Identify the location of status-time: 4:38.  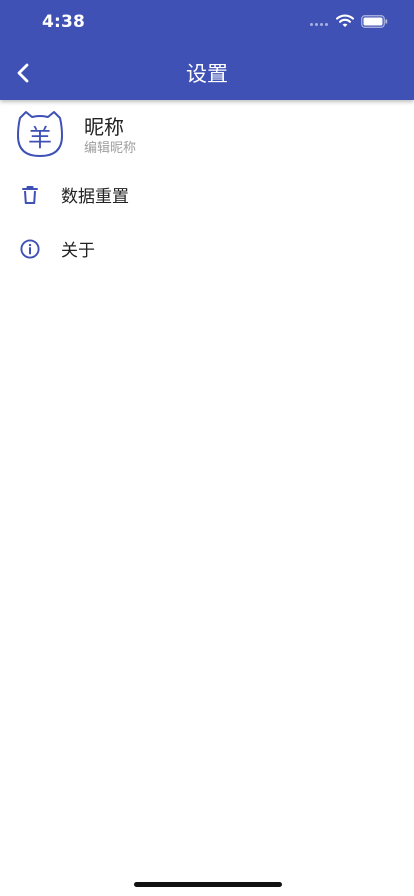
(64, 22).